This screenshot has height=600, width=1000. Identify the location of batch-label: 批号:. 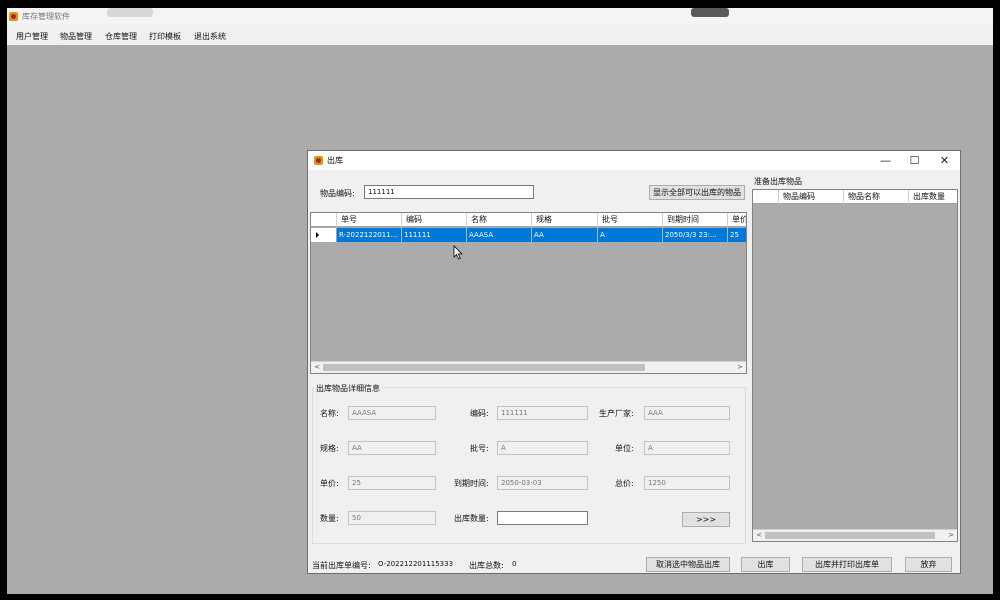
(479, 448).